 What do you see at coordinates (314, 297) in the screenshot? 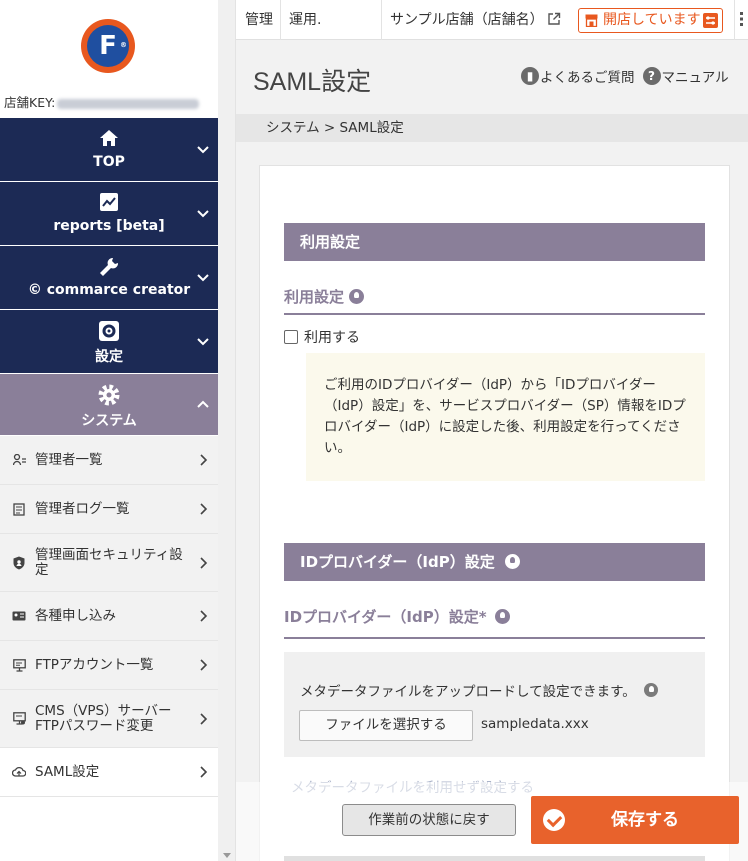
I see `usage-subheading-label: 利用設定` at bounding box center [314, 297].